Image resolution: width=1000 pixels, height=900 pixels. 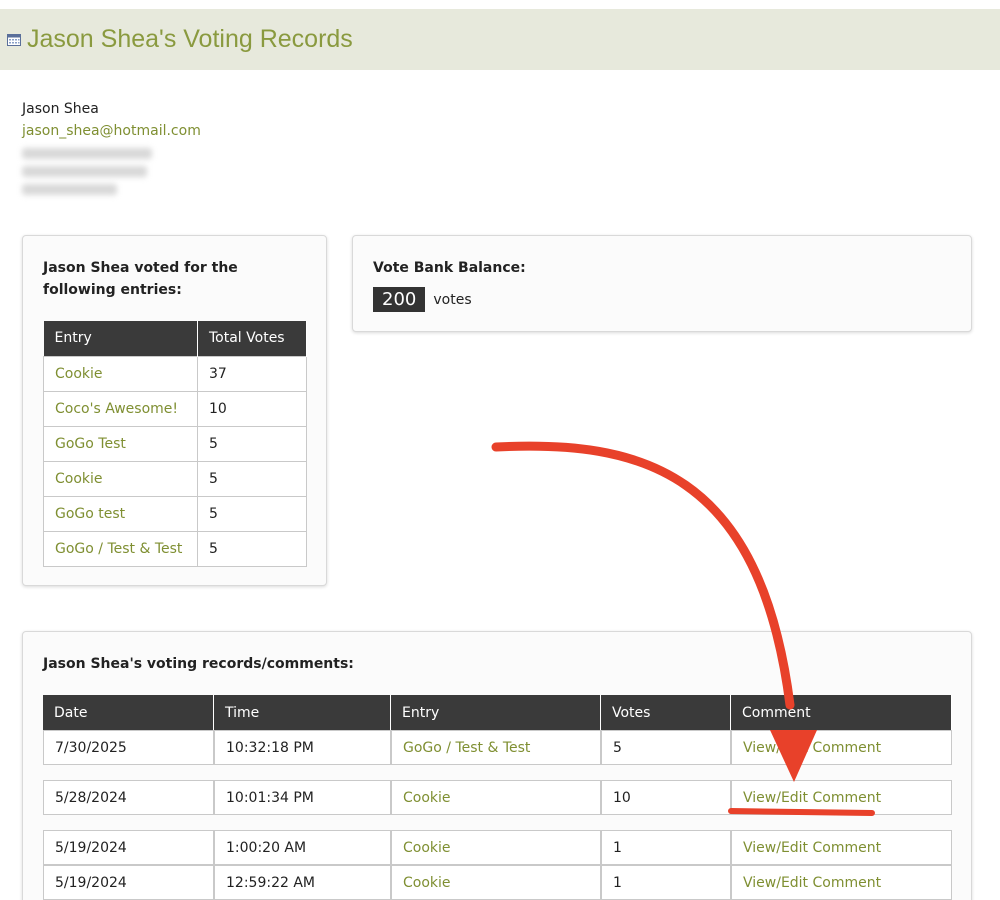 I want to click on table-row: Cookie 37, so click(x=175, y=373).